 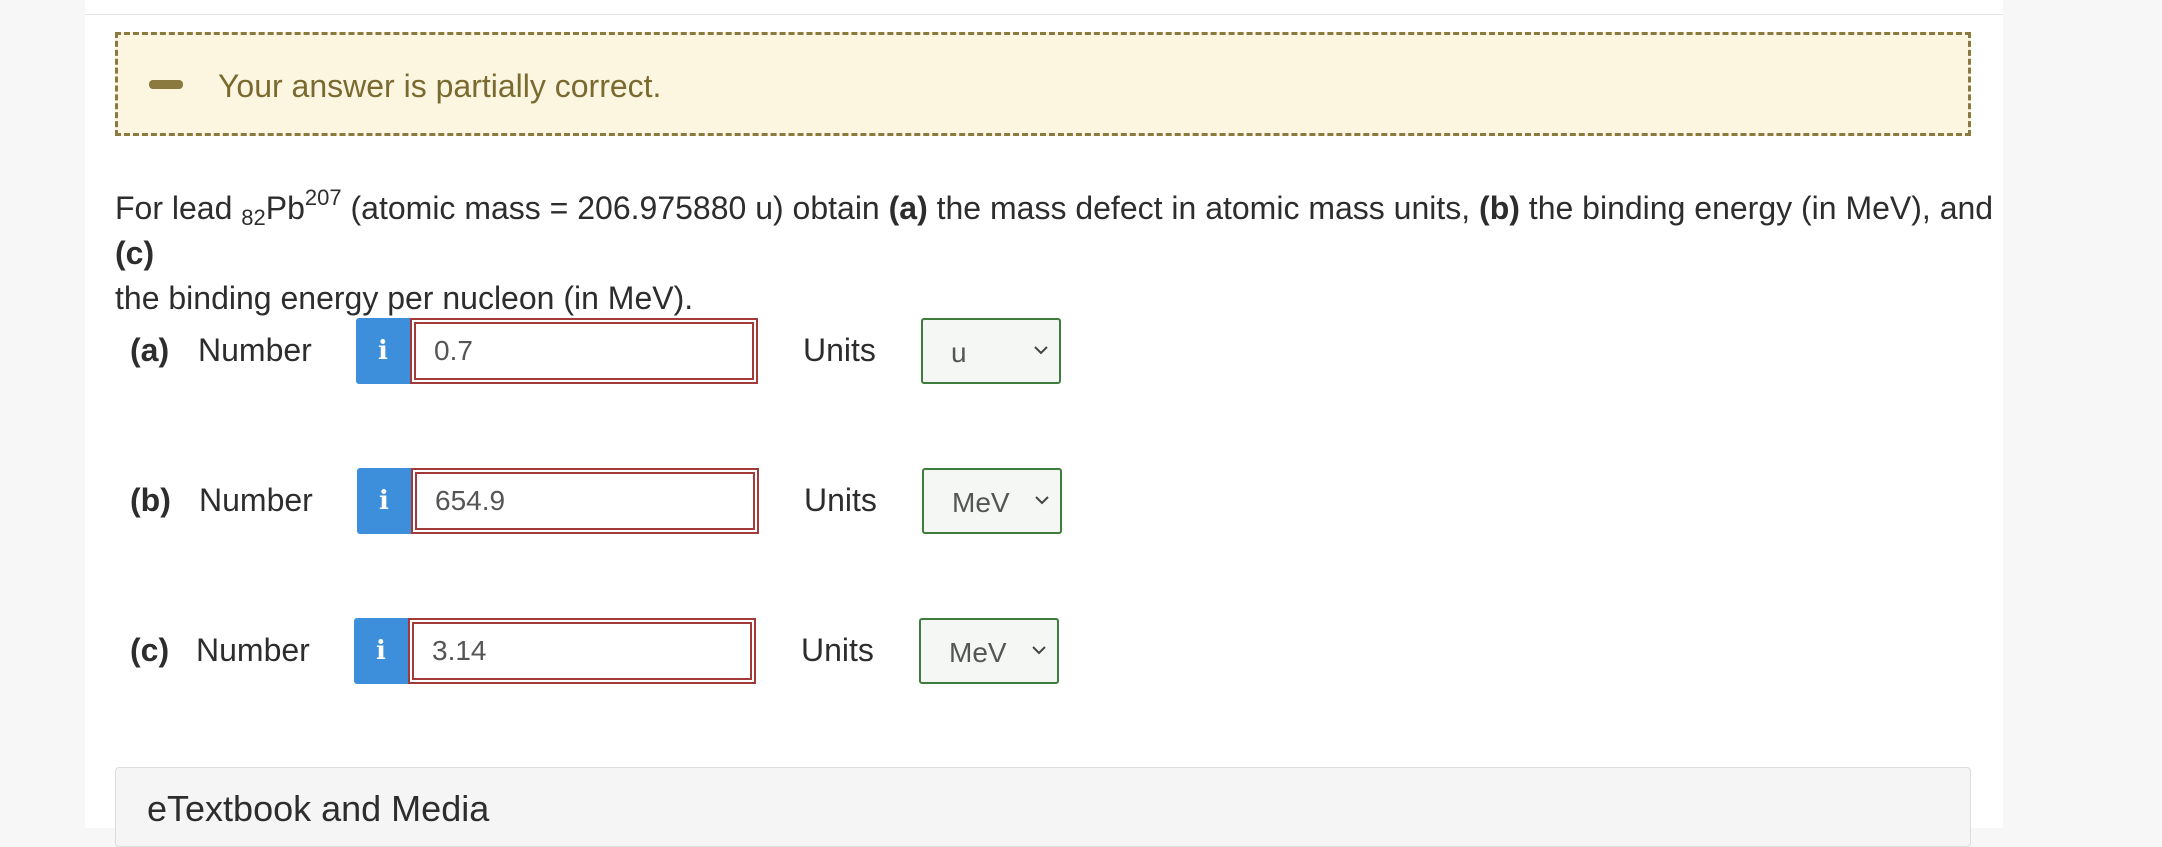 I want to click on atomic-number: 82, so click(x=253, y=217).